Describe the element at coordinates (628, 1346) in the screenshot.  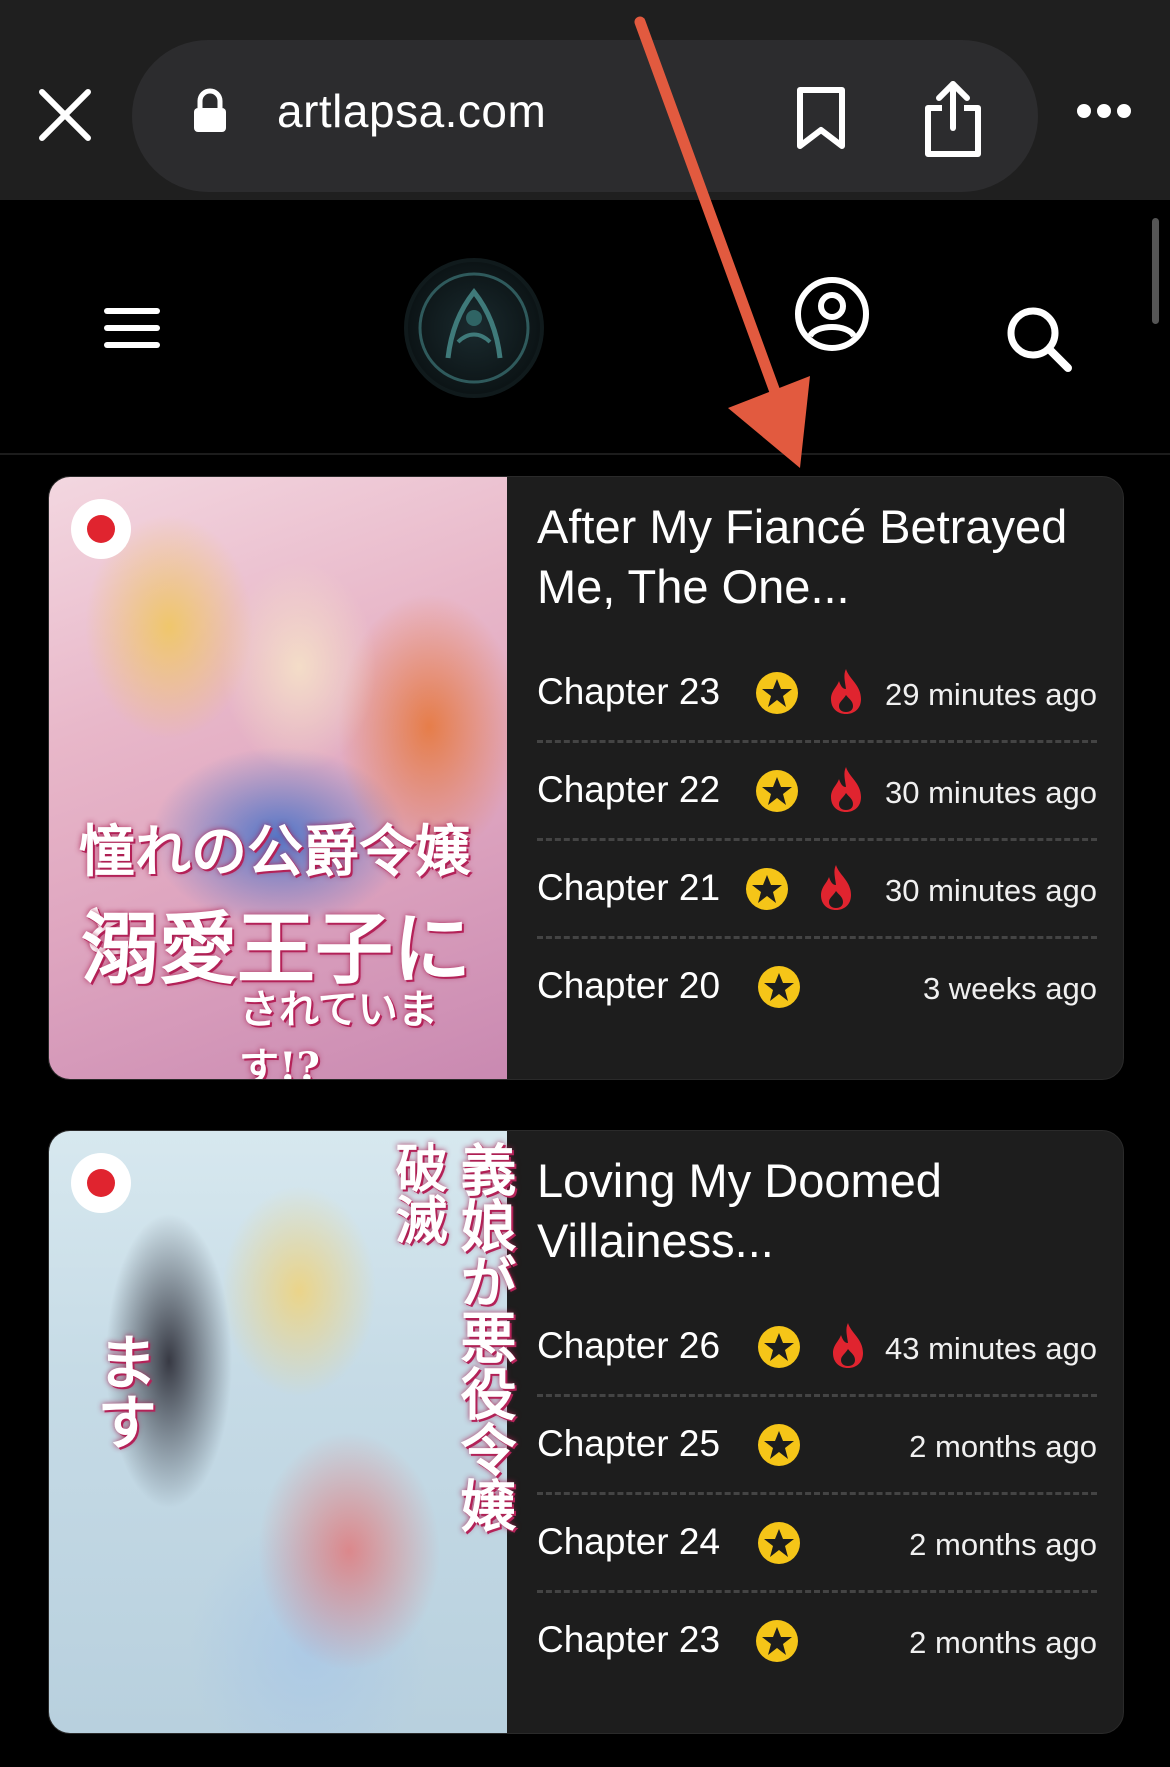
I see `chapter-label: Chapter 26` at that location.